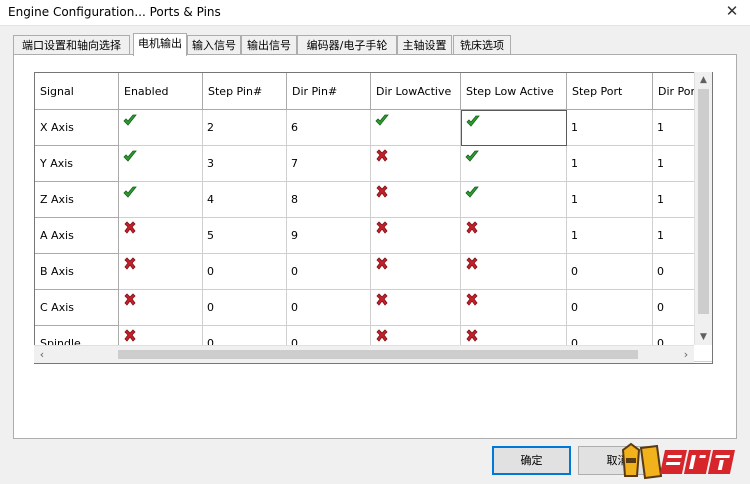  What do you see at coordinates (329, 91) in the screenshot?
I see `col-header-dir-pin: Dir Pin#` at bounding box center [329, 91].